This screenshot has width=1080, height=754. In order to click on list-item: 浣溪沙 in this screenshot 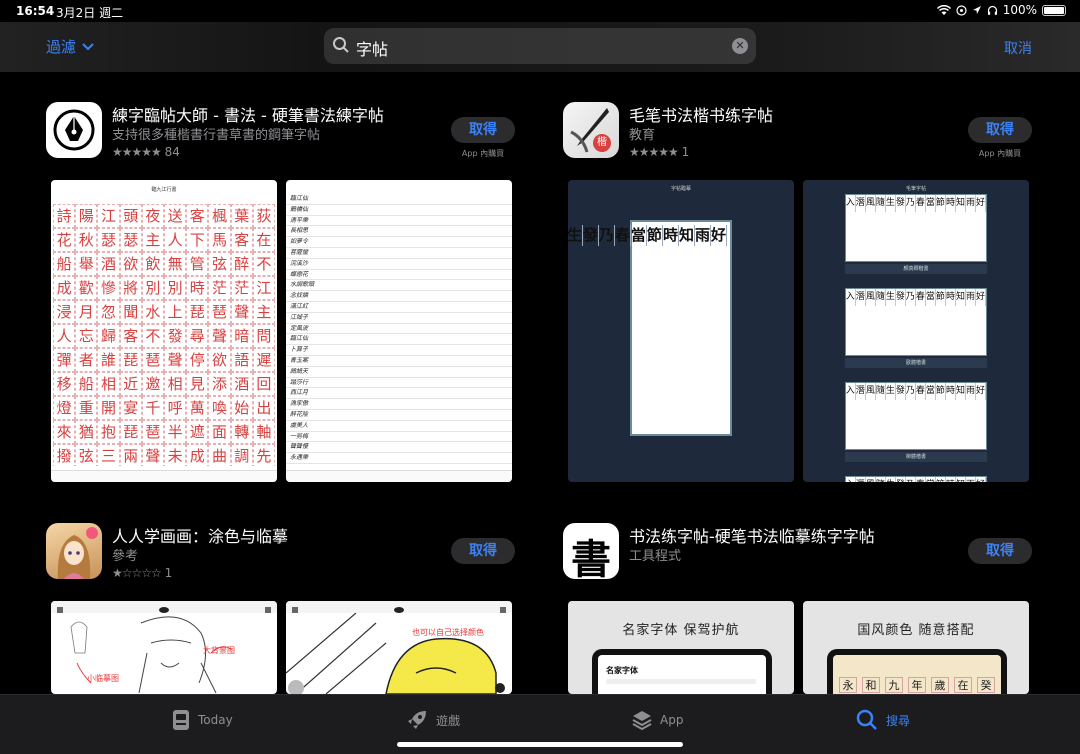, I will do `click(399, 264)`.